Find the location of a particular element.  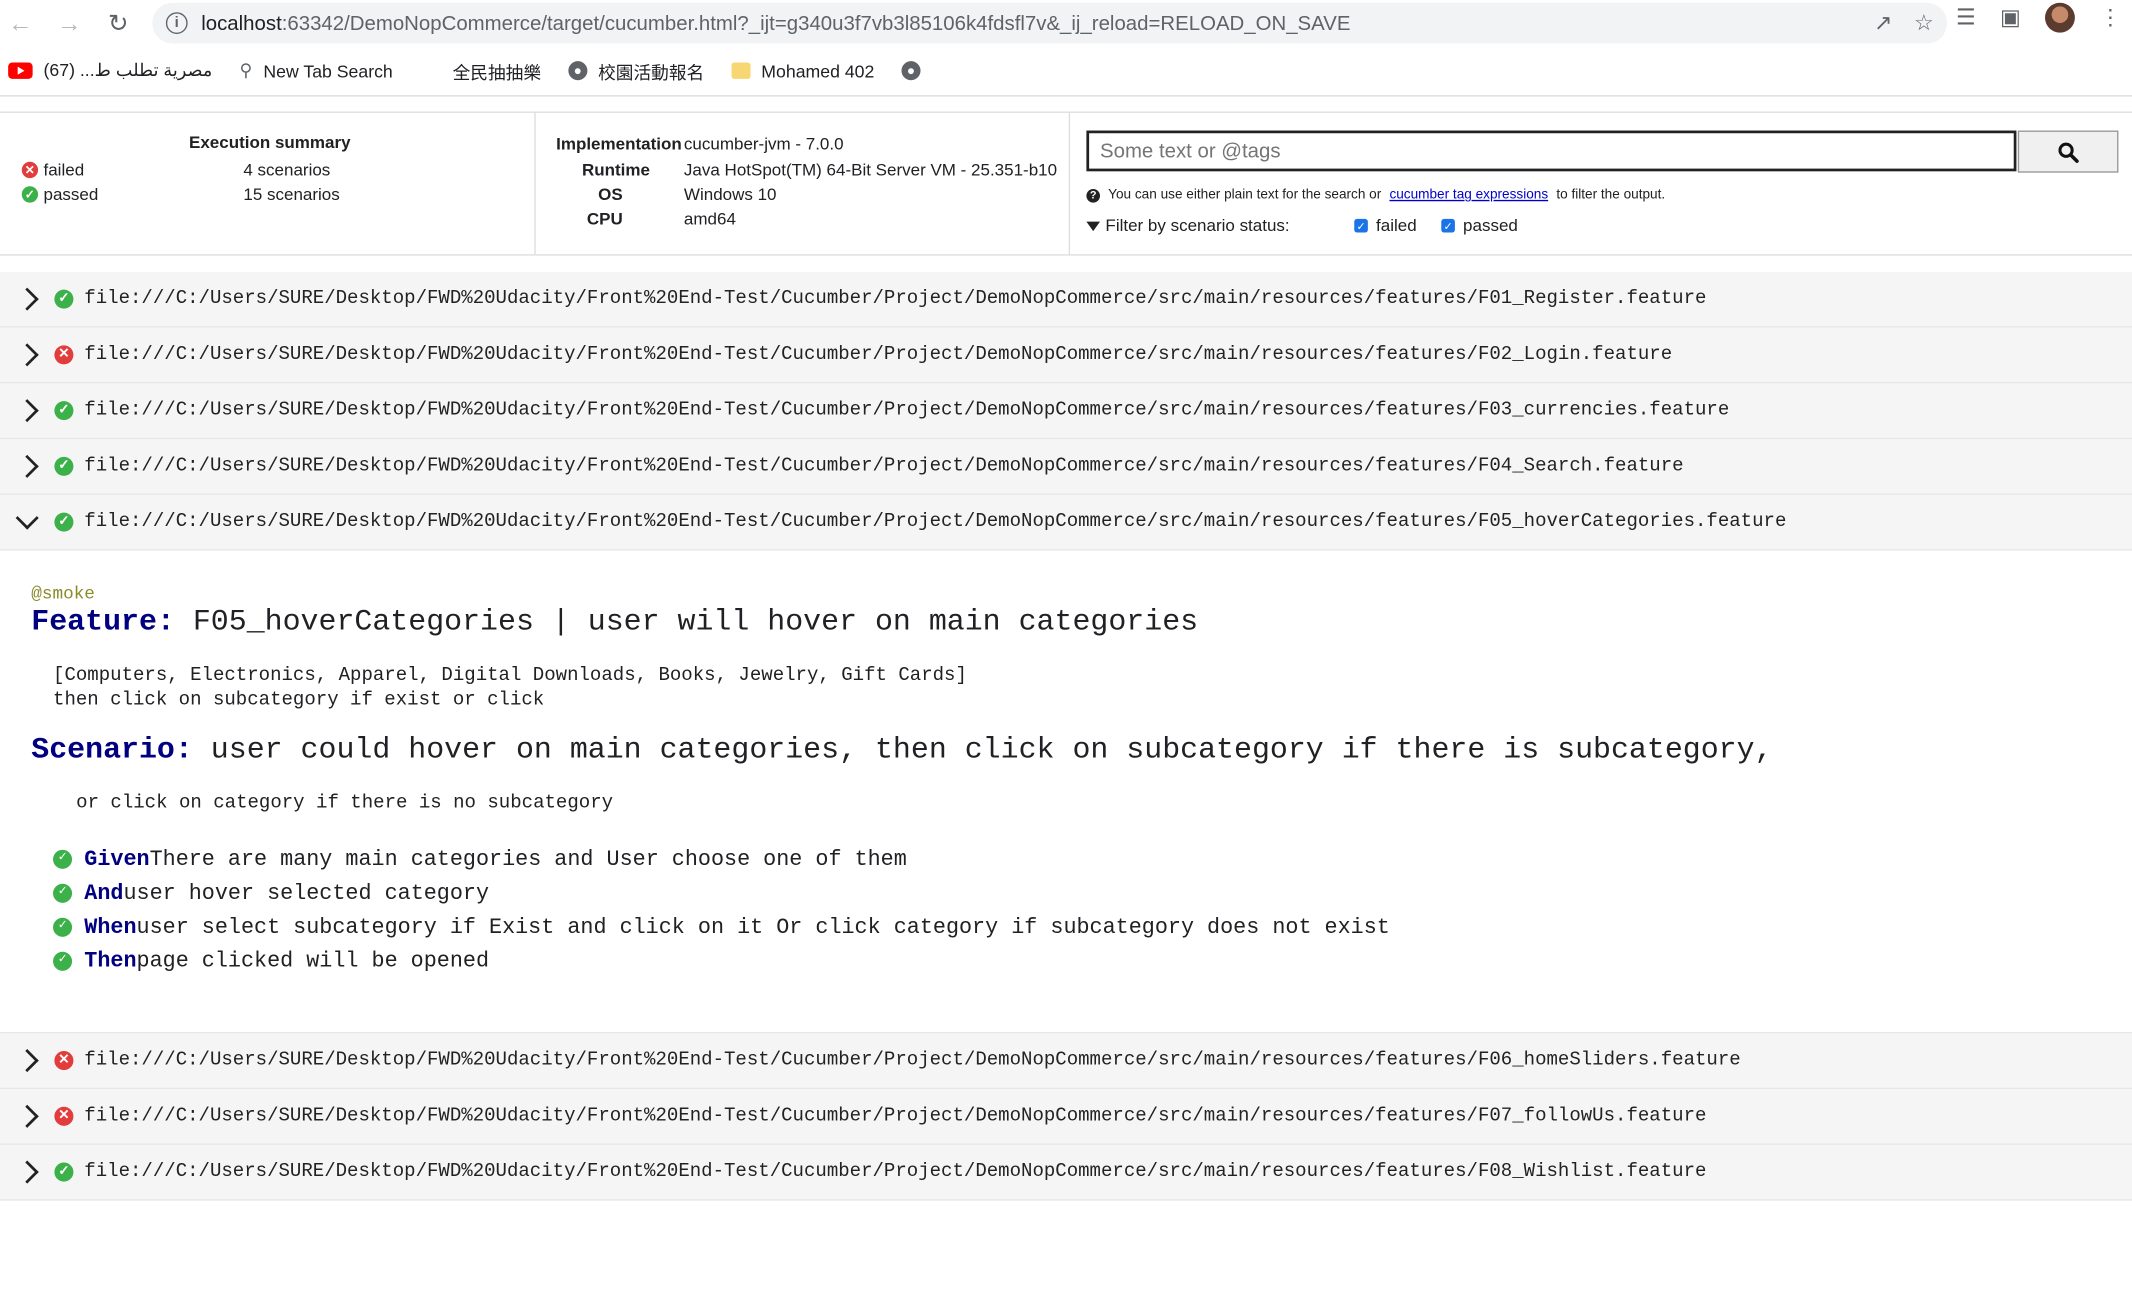

youtube-icon is located at coordinates (20, 70).